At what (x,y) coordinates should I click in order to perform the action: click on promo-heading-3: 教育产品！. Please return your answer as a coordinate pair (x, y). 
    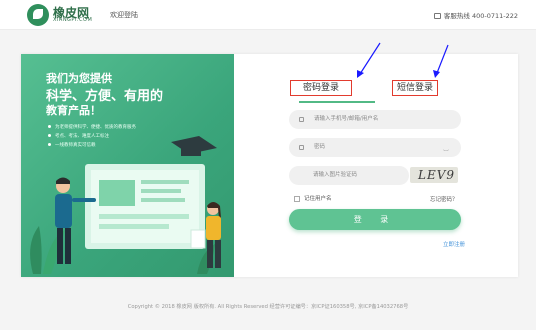
    Looking at the image, I should click on (73, 110).